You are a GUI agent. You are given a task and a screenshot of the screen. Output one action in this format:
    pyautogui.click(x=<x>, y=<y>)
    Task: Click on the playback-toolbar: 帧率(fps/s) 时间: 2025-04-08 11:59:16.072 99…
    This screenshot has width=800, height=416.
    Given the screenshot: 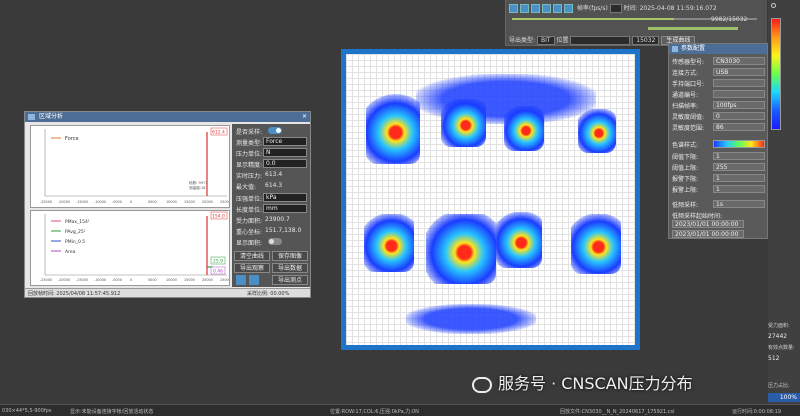 What is the action you would take?
    pyautogui.click(x=636, y=23)
    